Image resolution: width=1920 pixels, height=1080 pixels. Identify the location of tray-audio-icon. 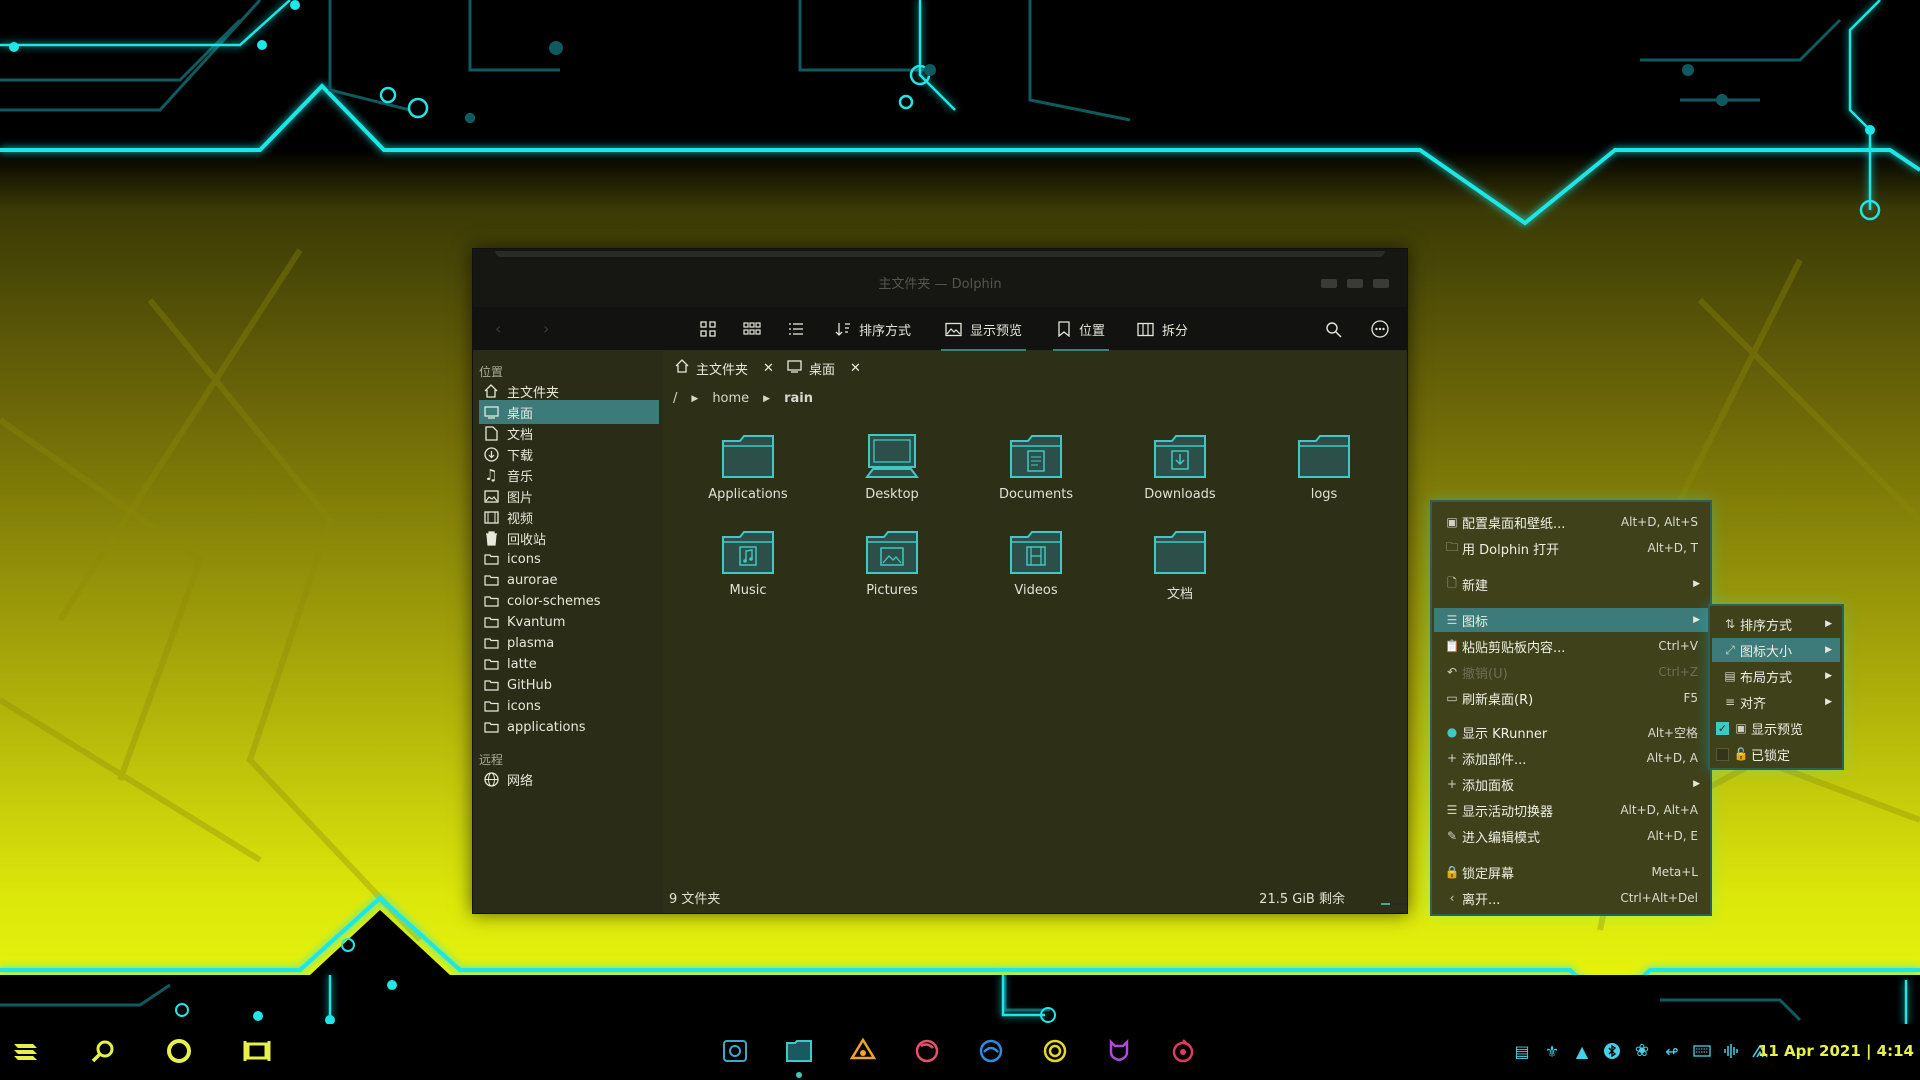
(1732, 1051).